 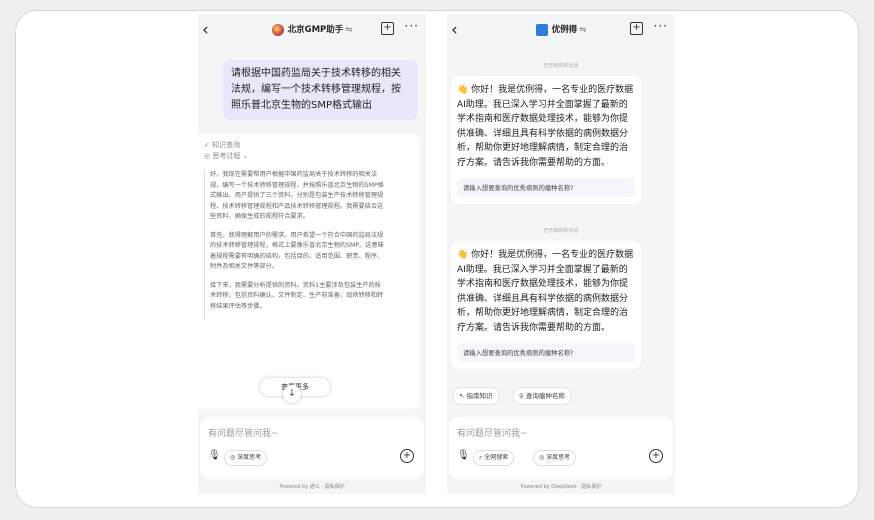 What do you see at coordinates (541, 29) in the screenshot?
I see `youlide-logo-icon` at bounding box center [541, 29].